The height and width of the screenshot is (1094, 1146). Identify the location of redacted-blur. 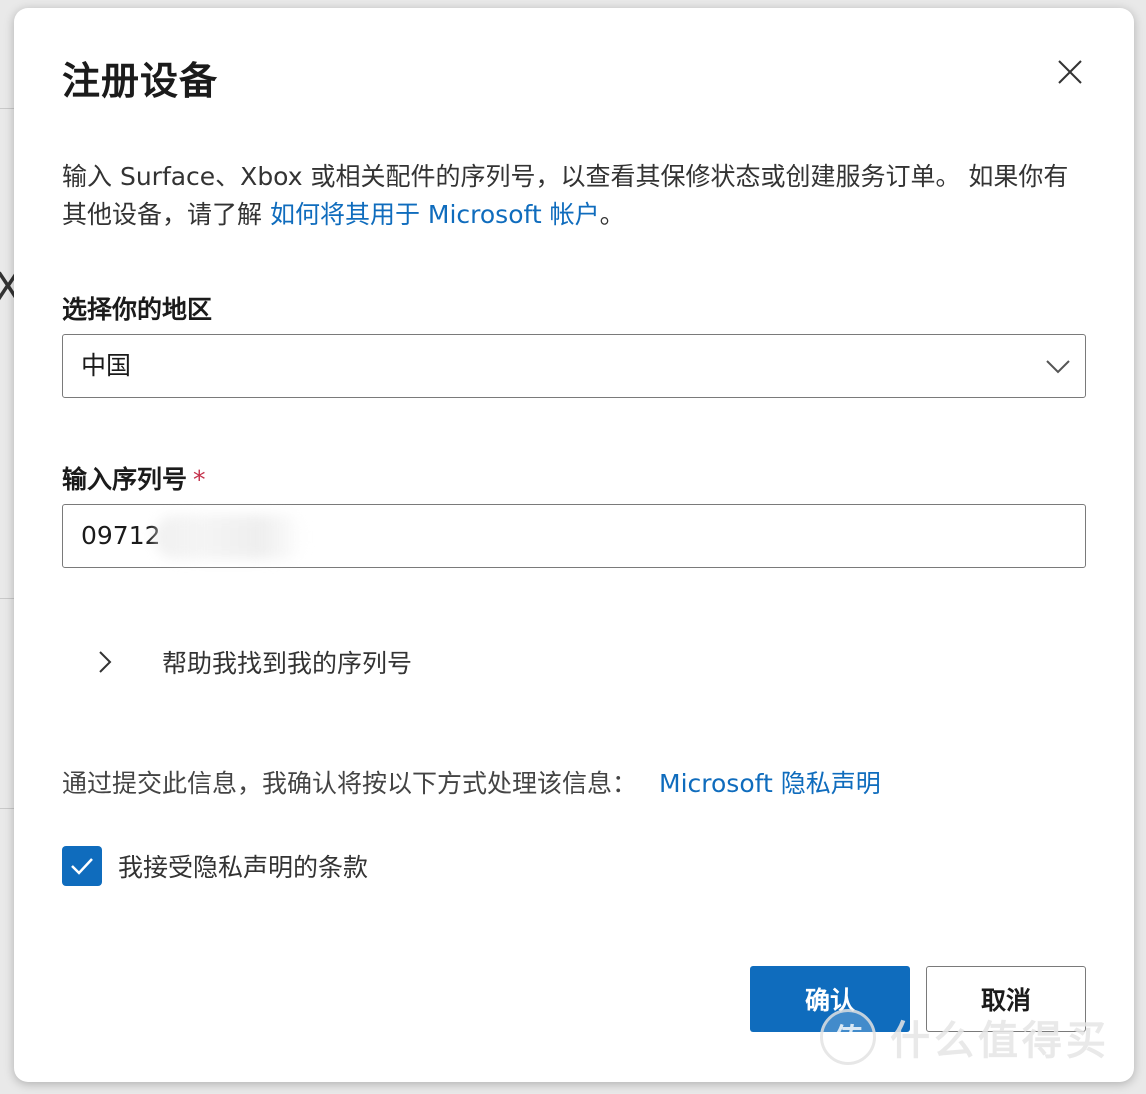
(230, 537).